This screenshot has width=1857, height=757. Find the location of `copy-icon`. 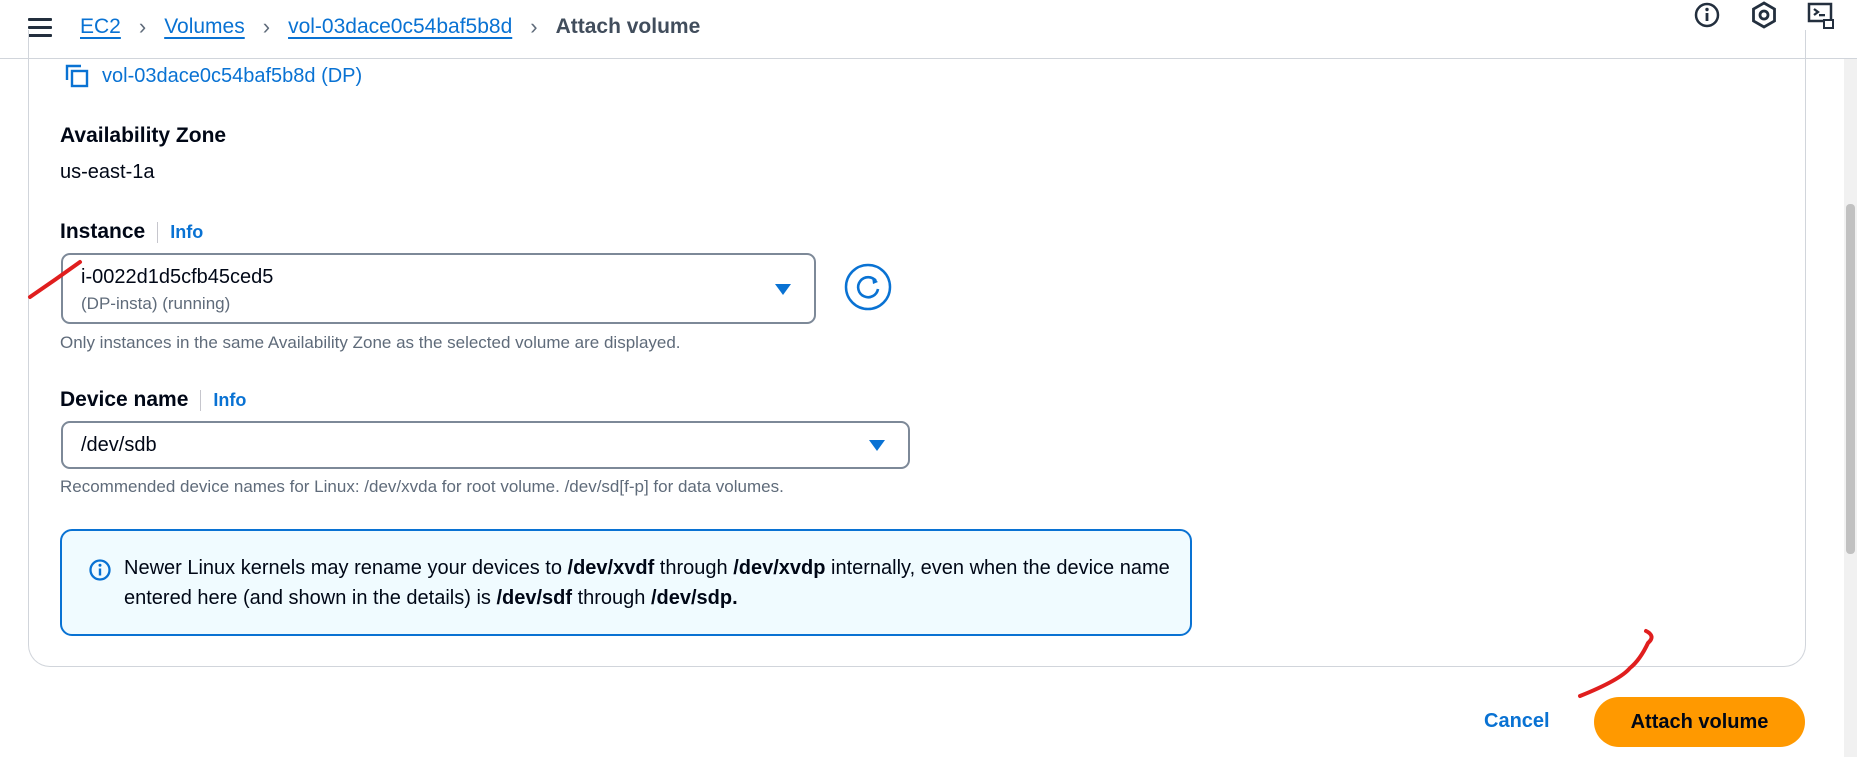

copy-icon is located at coordinates (77, 76).